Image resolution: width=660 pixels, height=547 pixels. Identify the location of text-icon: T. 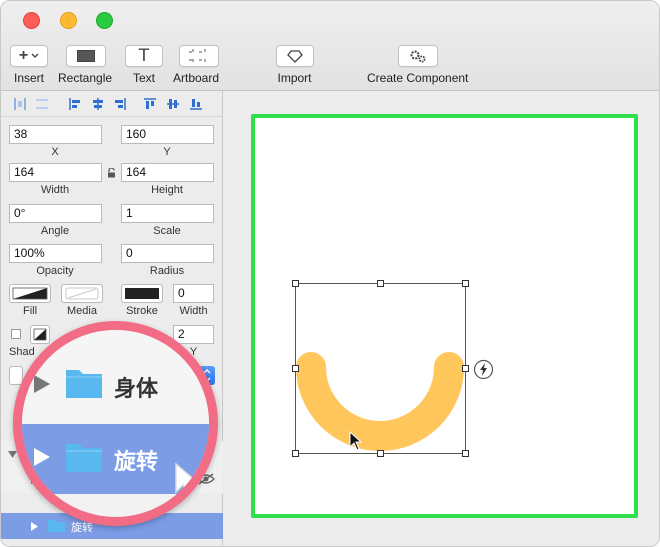
(144, 56).